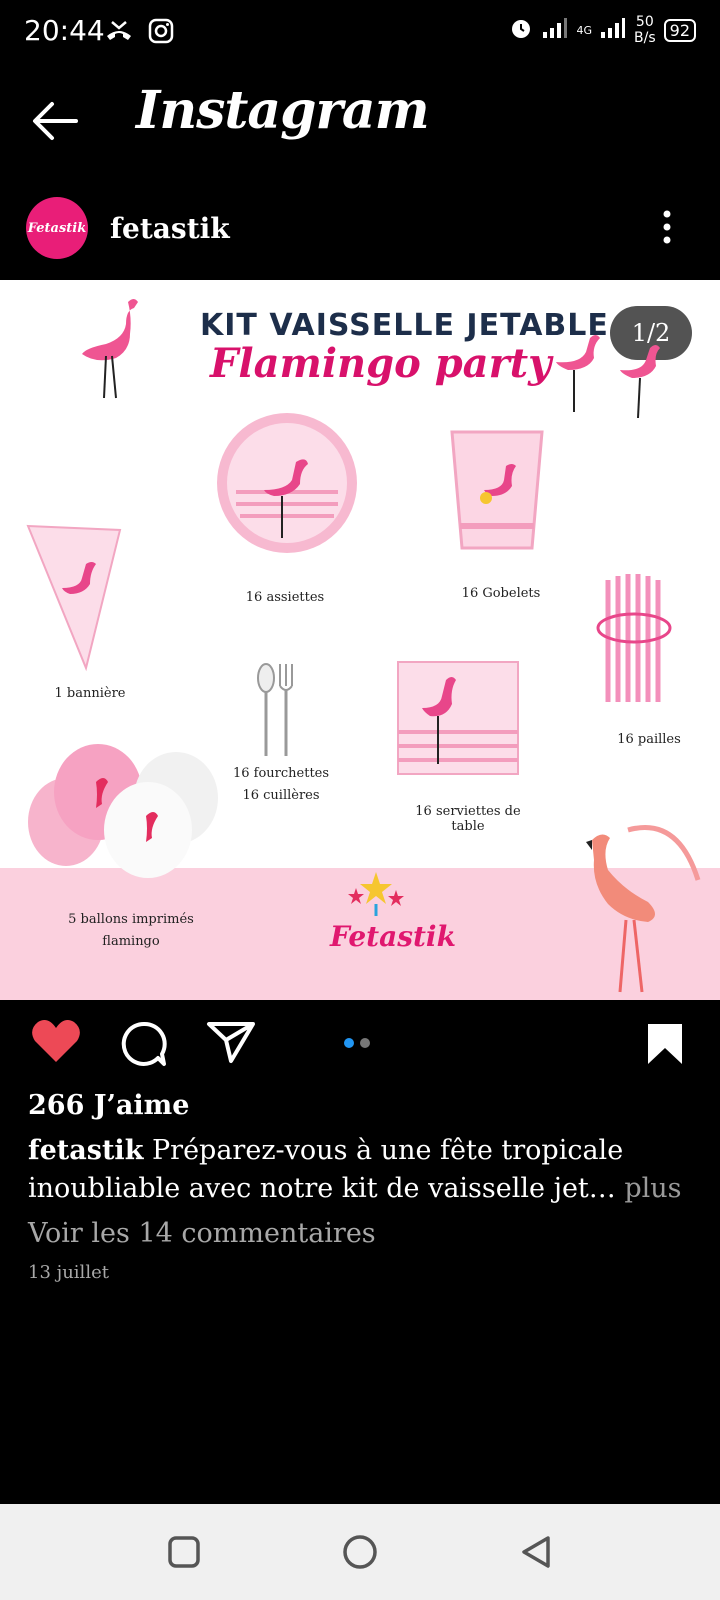 The width and height of the screenshot is (720, 1600). I want to click on item-caption-napkins: 16 serviettes de table, so click(468, 819).